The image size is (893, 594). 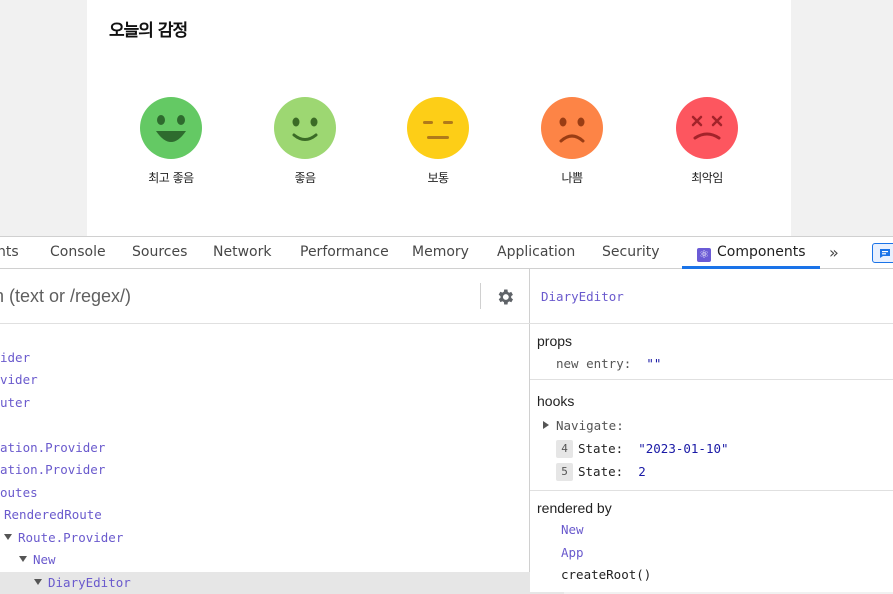 I want to click on hook-navigate-row: Navigate:, so click(x=583, y=425).